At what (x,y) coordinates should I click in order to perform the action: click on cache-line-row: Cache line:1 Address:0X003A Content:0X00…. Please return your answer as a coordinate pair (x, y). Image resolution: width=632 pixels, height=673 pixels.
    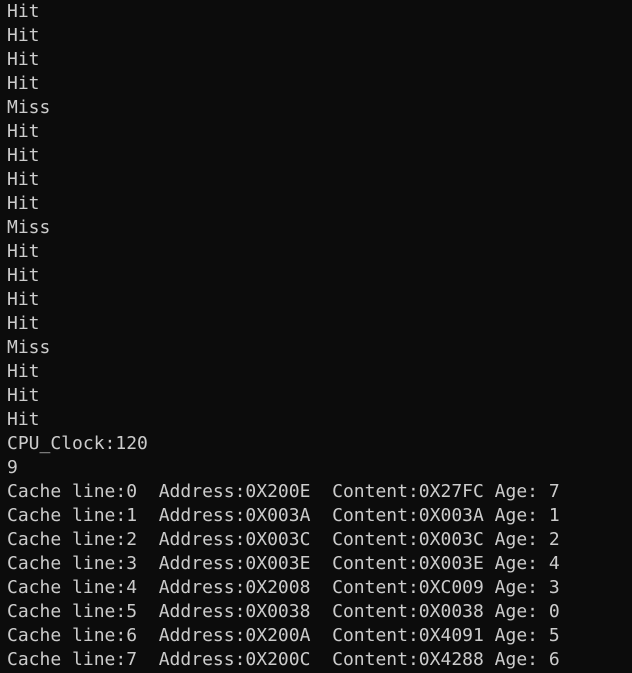
    Looking at the image, I should click on (283, 515).